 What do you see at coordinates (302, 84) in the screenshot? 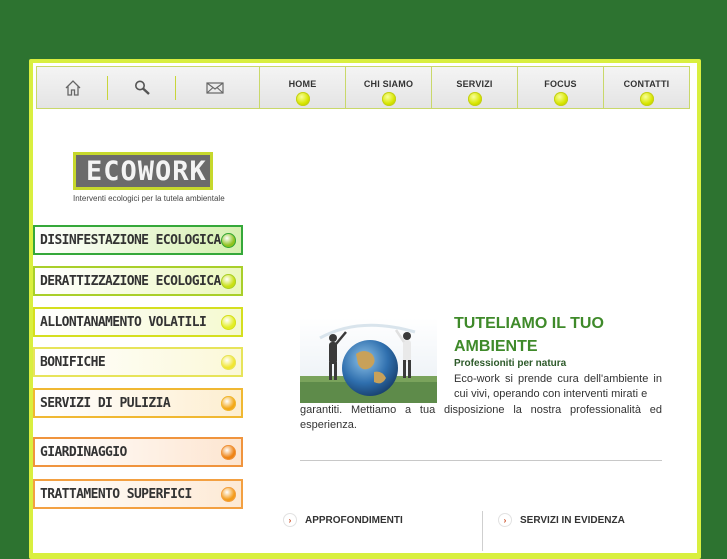
I see `nav-home-label: HOME` at bounding box center [302, 84].